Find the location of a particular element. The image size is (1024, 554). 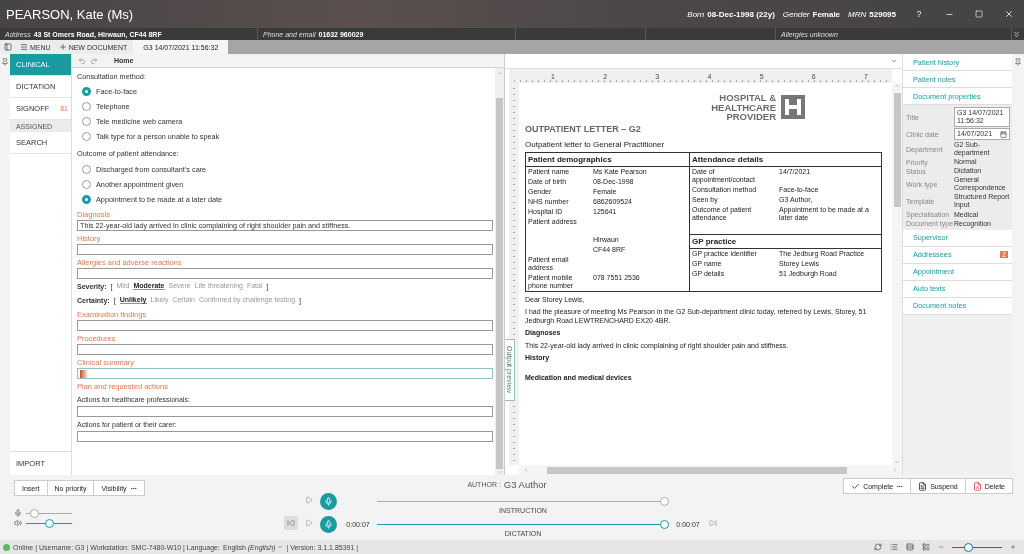

layout-icon is located at coordinates (926, 547).